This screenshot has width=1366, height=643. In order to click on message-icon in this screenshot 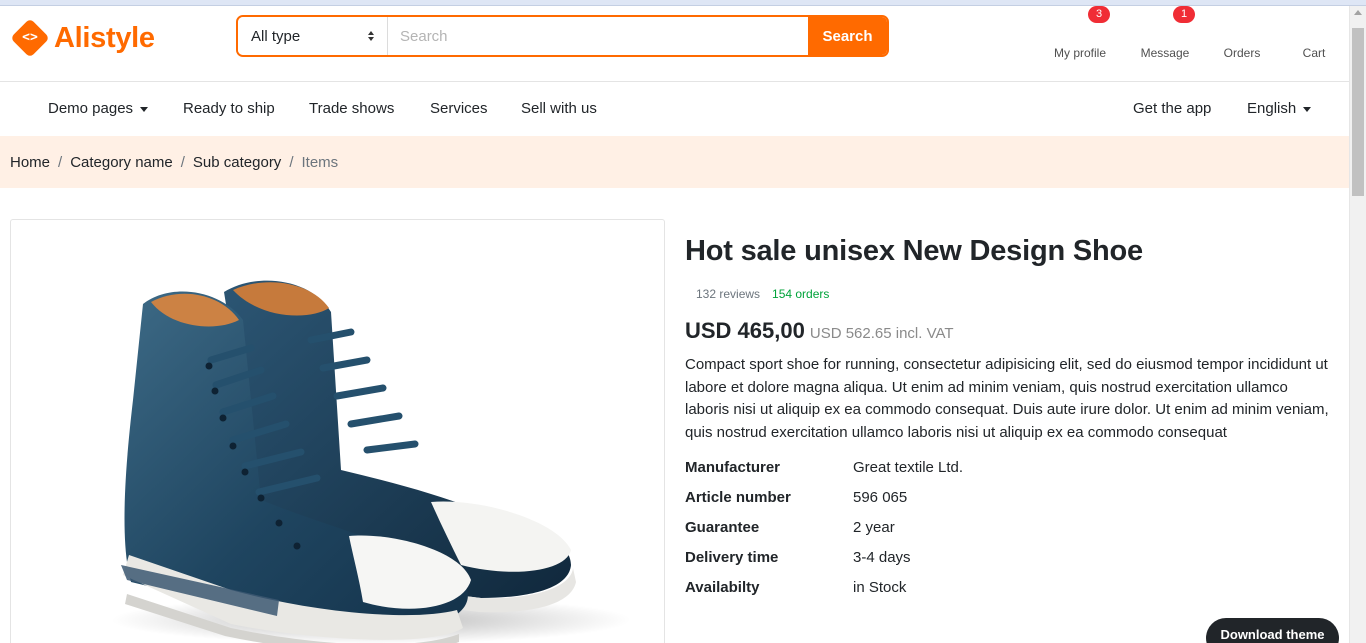, I will do `click(1165, 25)`.